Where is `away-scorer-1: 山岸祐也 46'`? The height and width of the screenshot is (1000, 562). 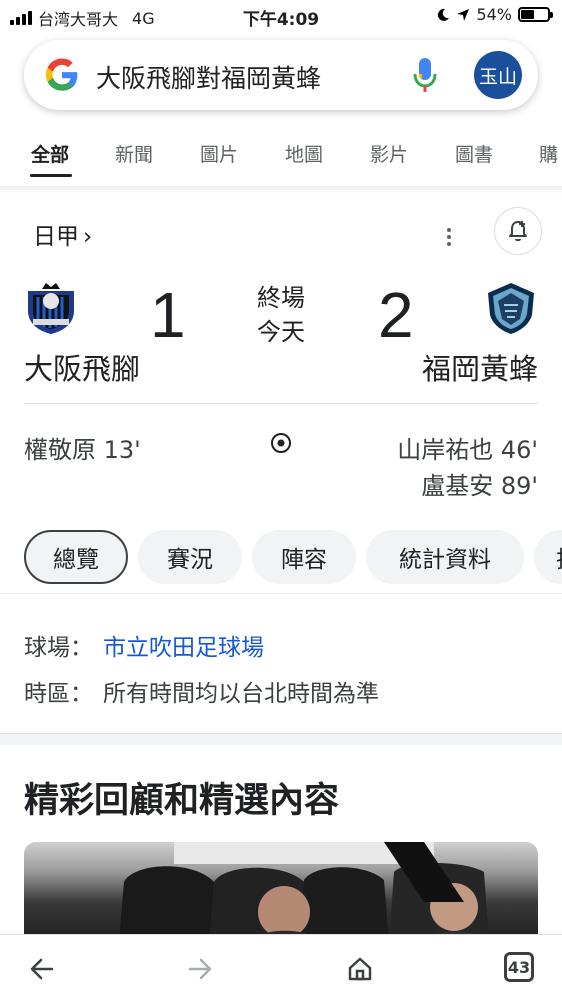
away-scorer-1: 山岸祐也 46' is located at coordinates (467, 450).